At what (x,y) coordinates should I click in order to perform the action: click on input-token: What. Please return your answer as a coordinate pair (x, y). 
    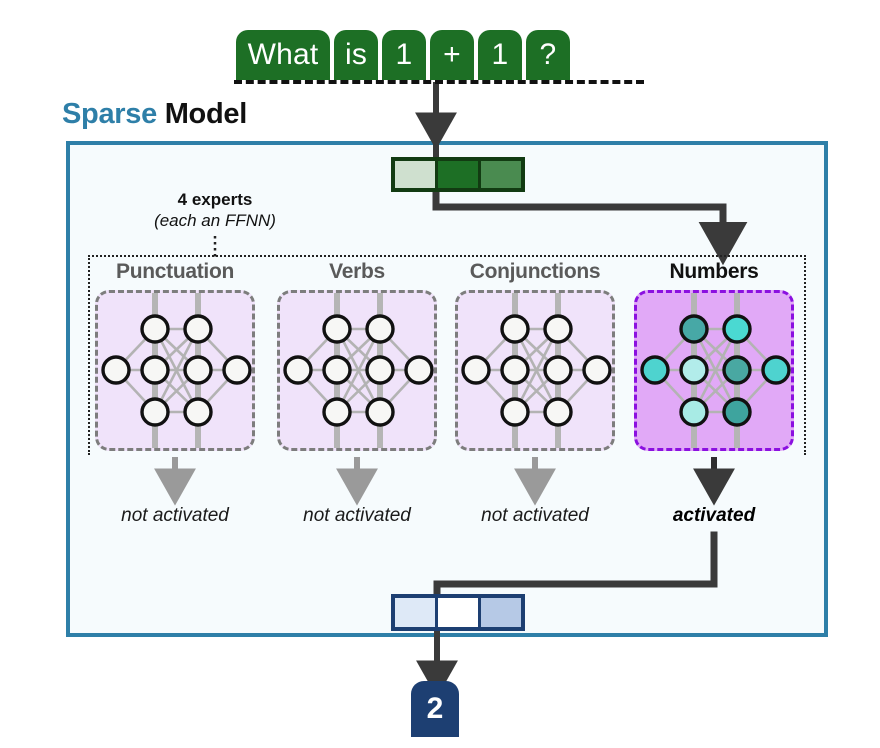
    Looking at the image, I should click on (283, 55).